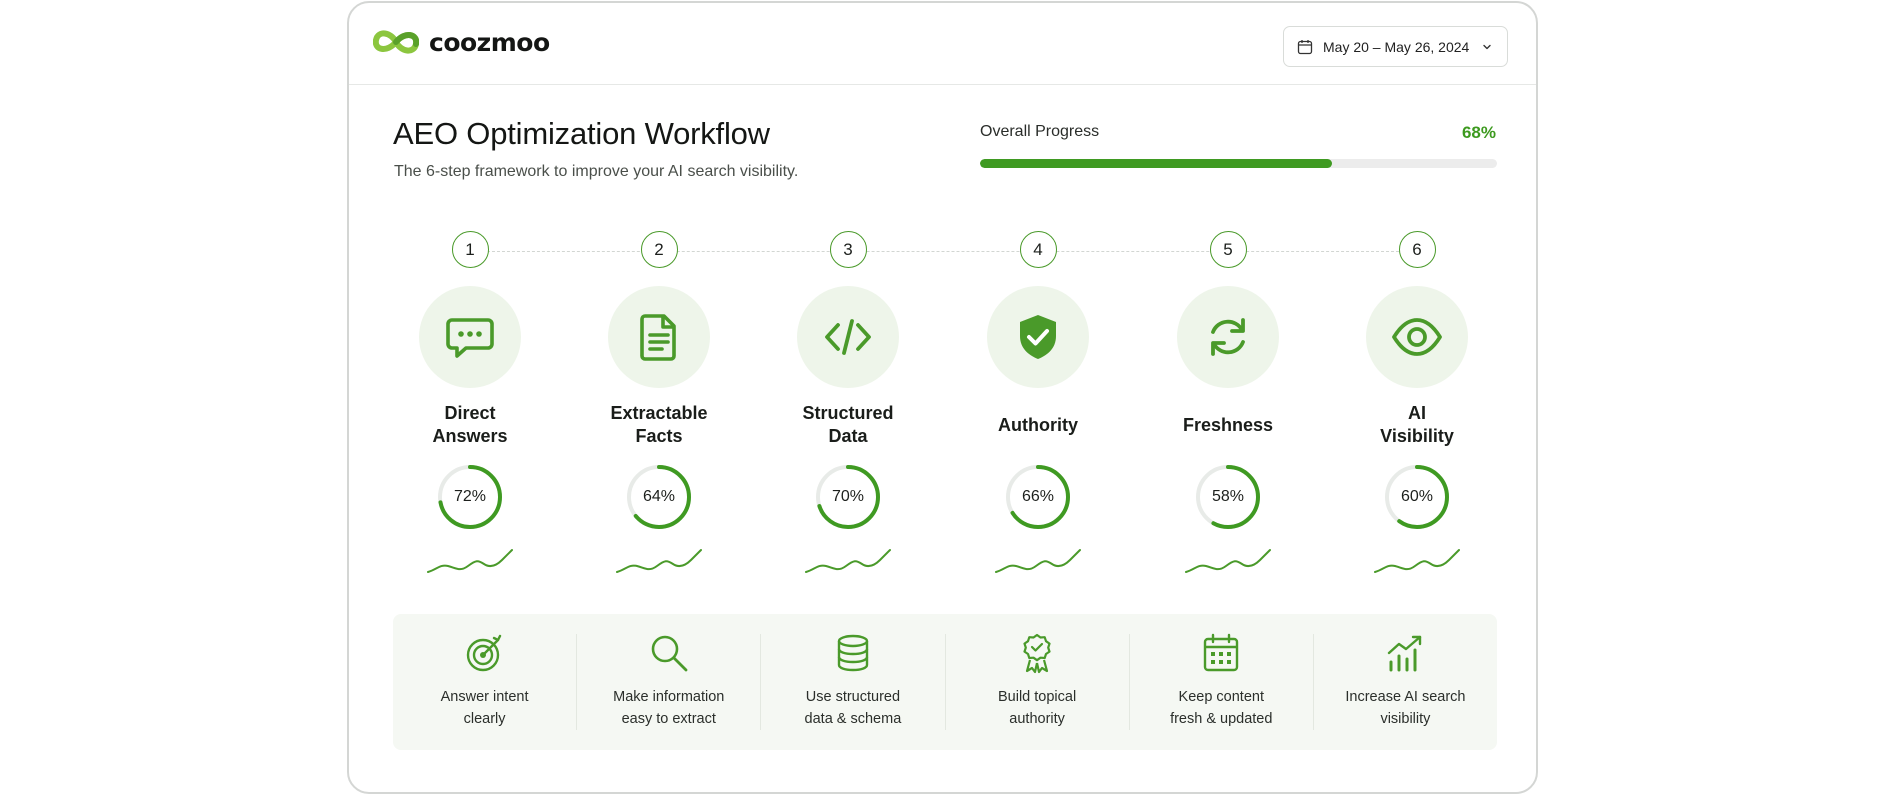  I want to click on step-number: 5, so click(1228, 249).